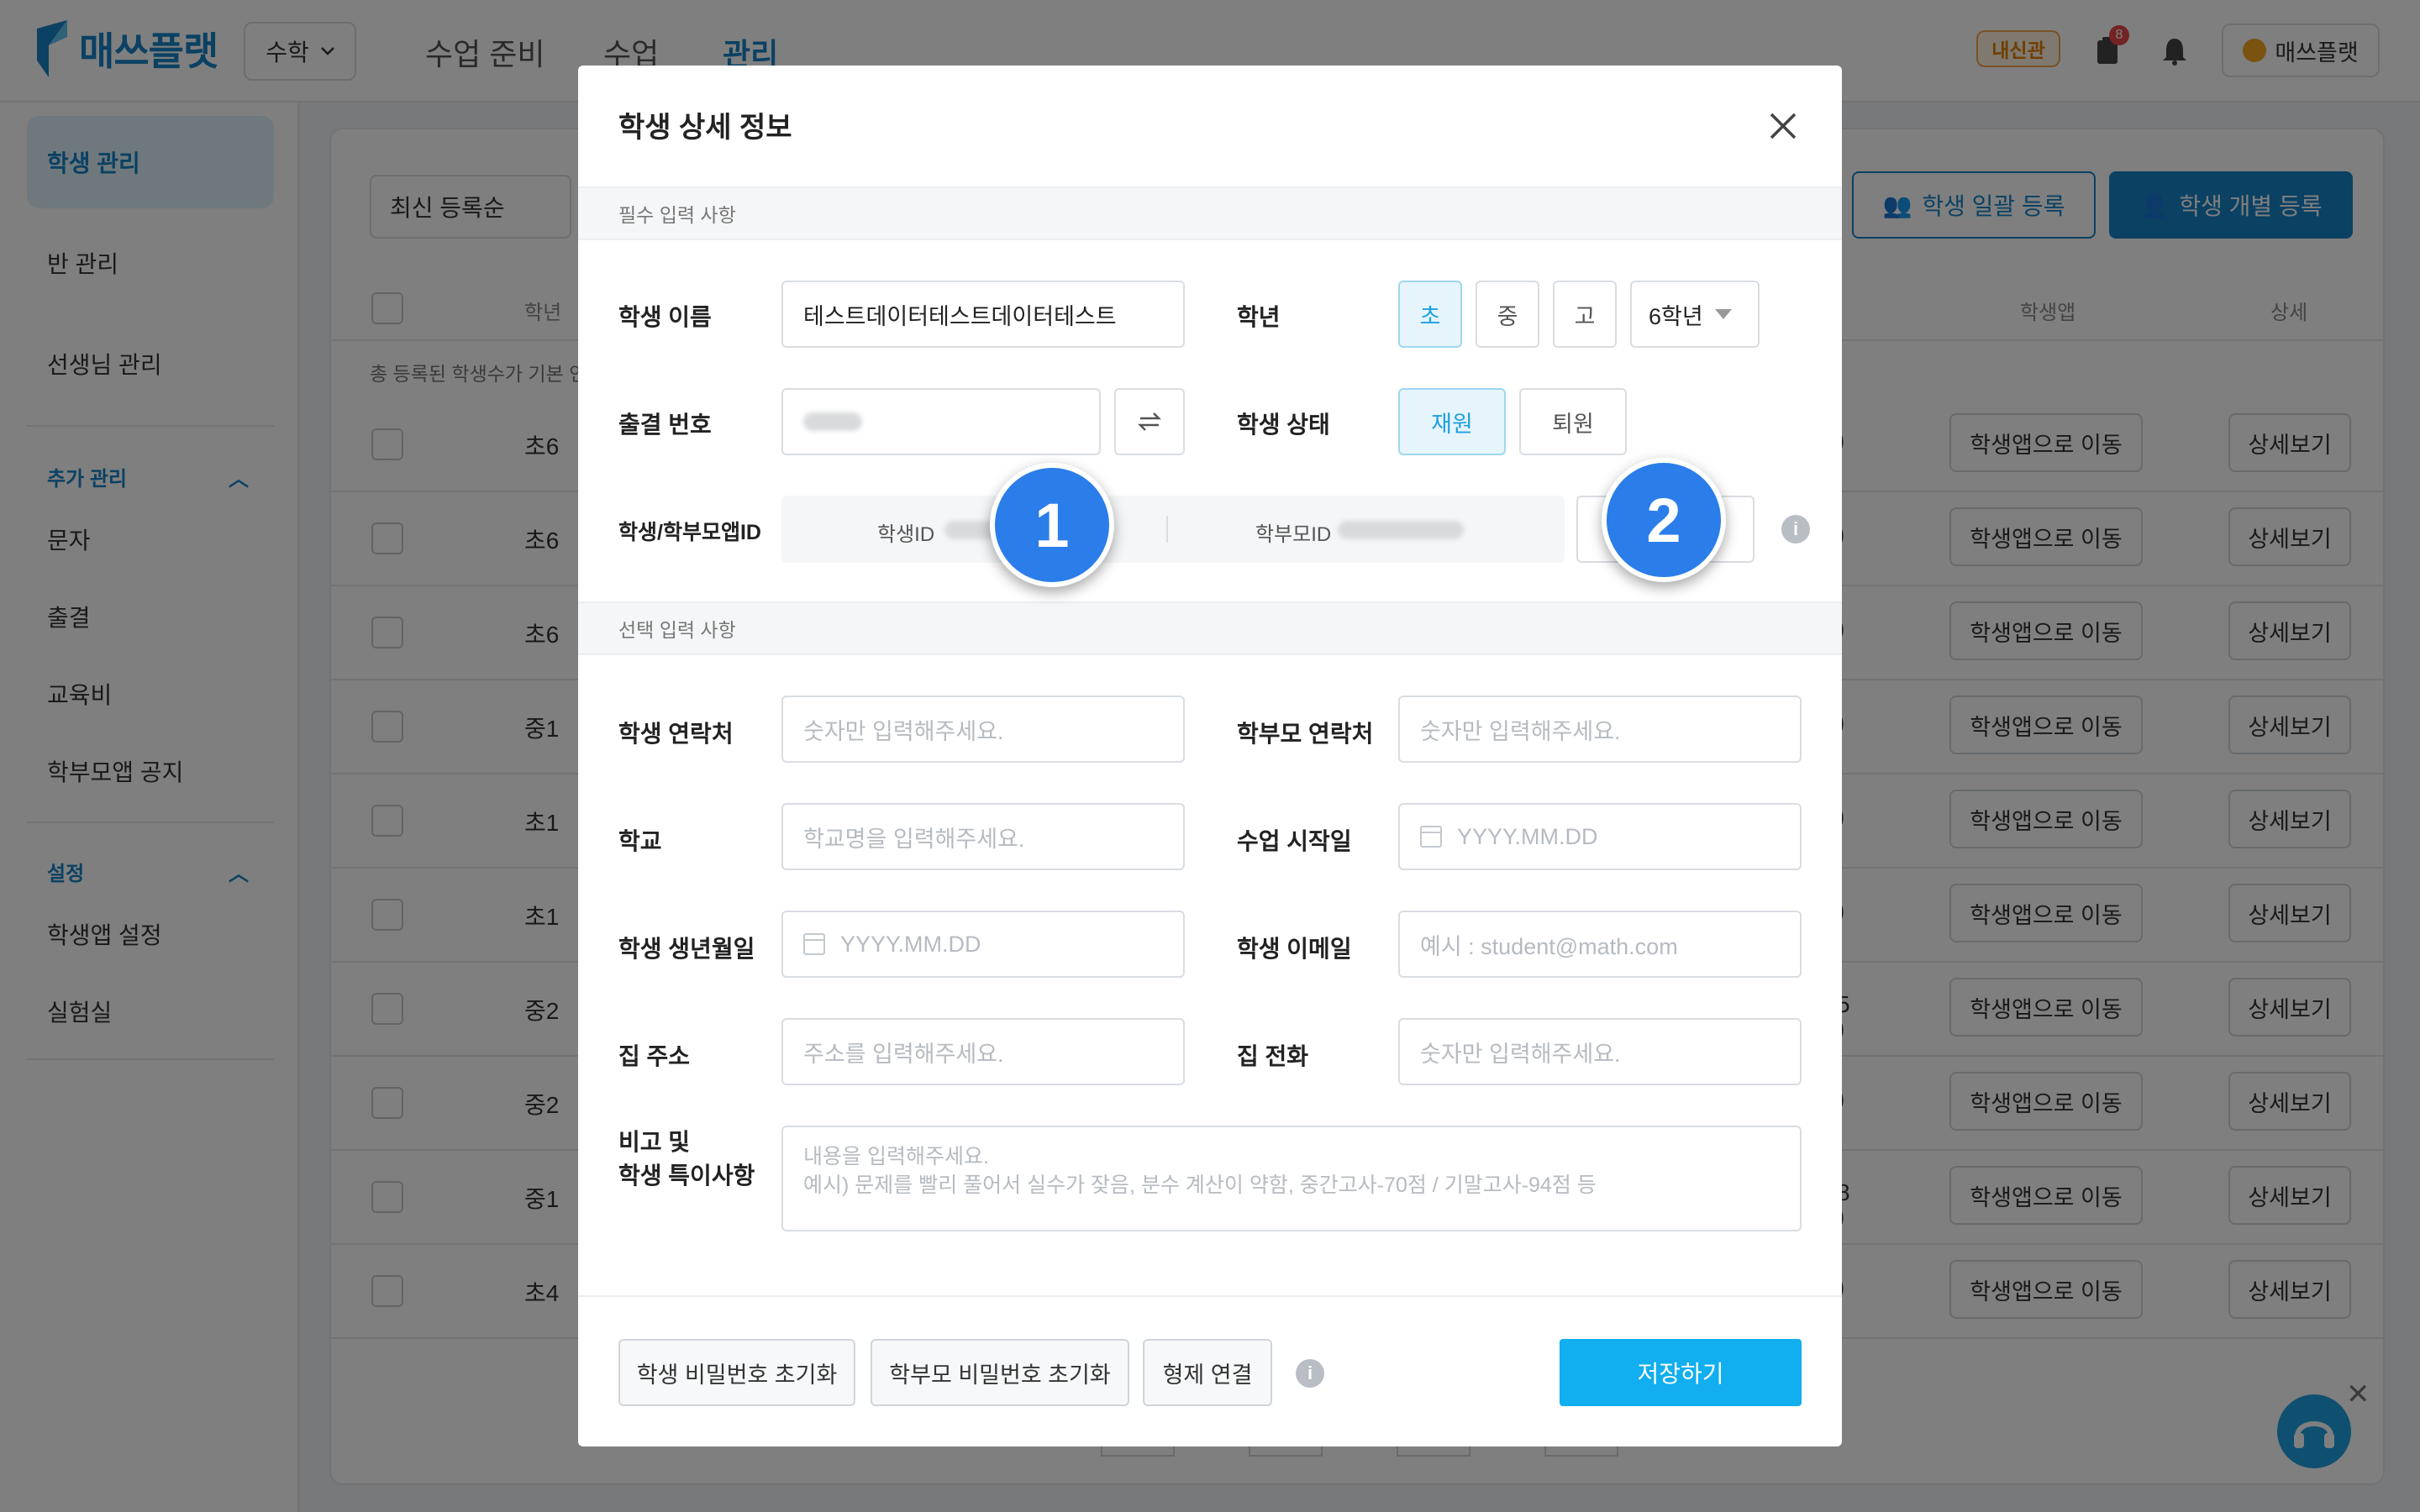  Describe the element at coordinates (1173, 529) in the screenshot. I see `app-id-box: 학생ID 학부모ID` at that location.